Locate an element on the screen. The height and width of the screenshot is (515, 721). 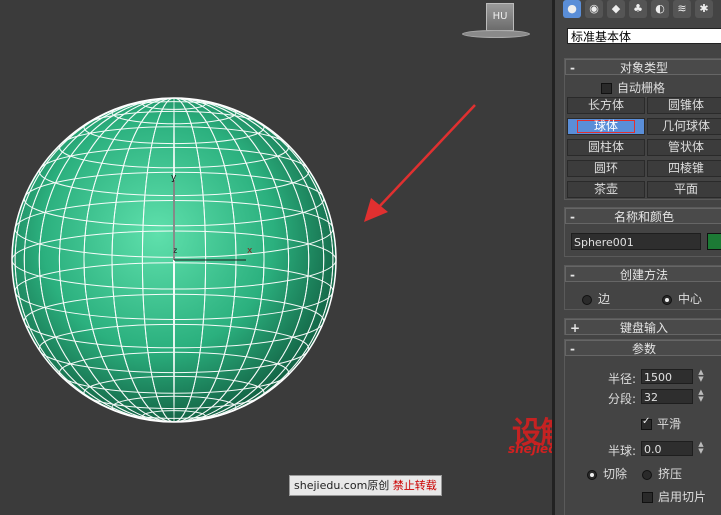
motion-icon: ♣ is located at coordinates (638, 9).